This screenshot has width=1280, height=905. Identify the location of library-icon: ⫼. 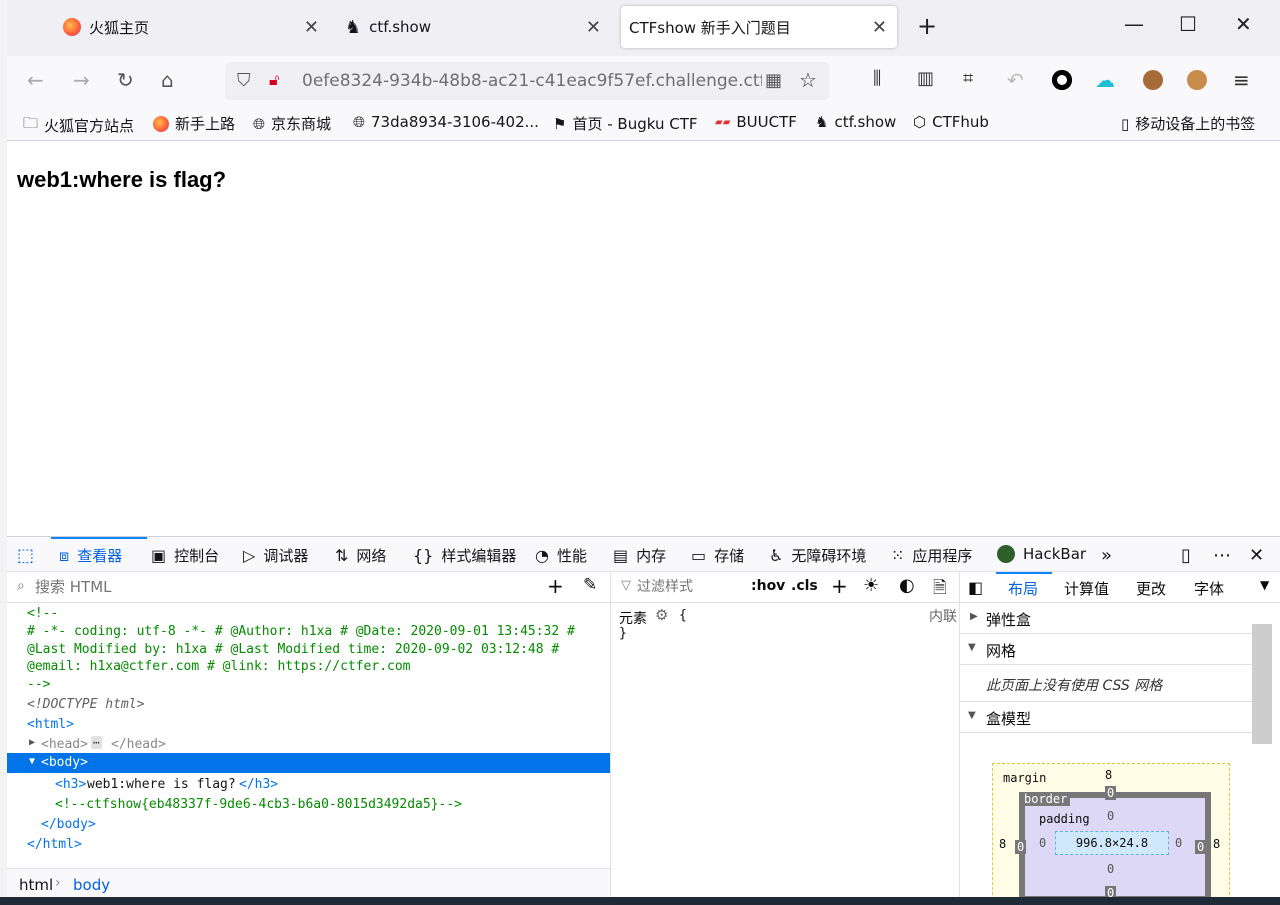
(877, 78).